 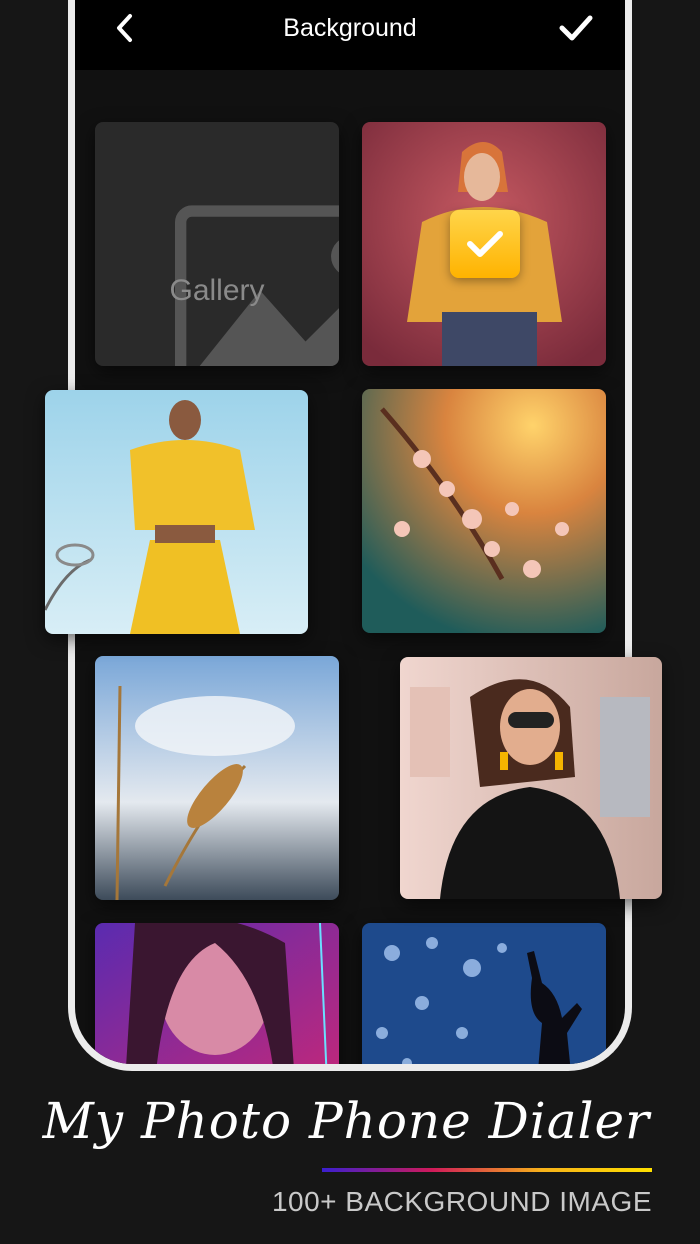 I want to click on gallery-button: Gallery, so click(x=217, y=244).